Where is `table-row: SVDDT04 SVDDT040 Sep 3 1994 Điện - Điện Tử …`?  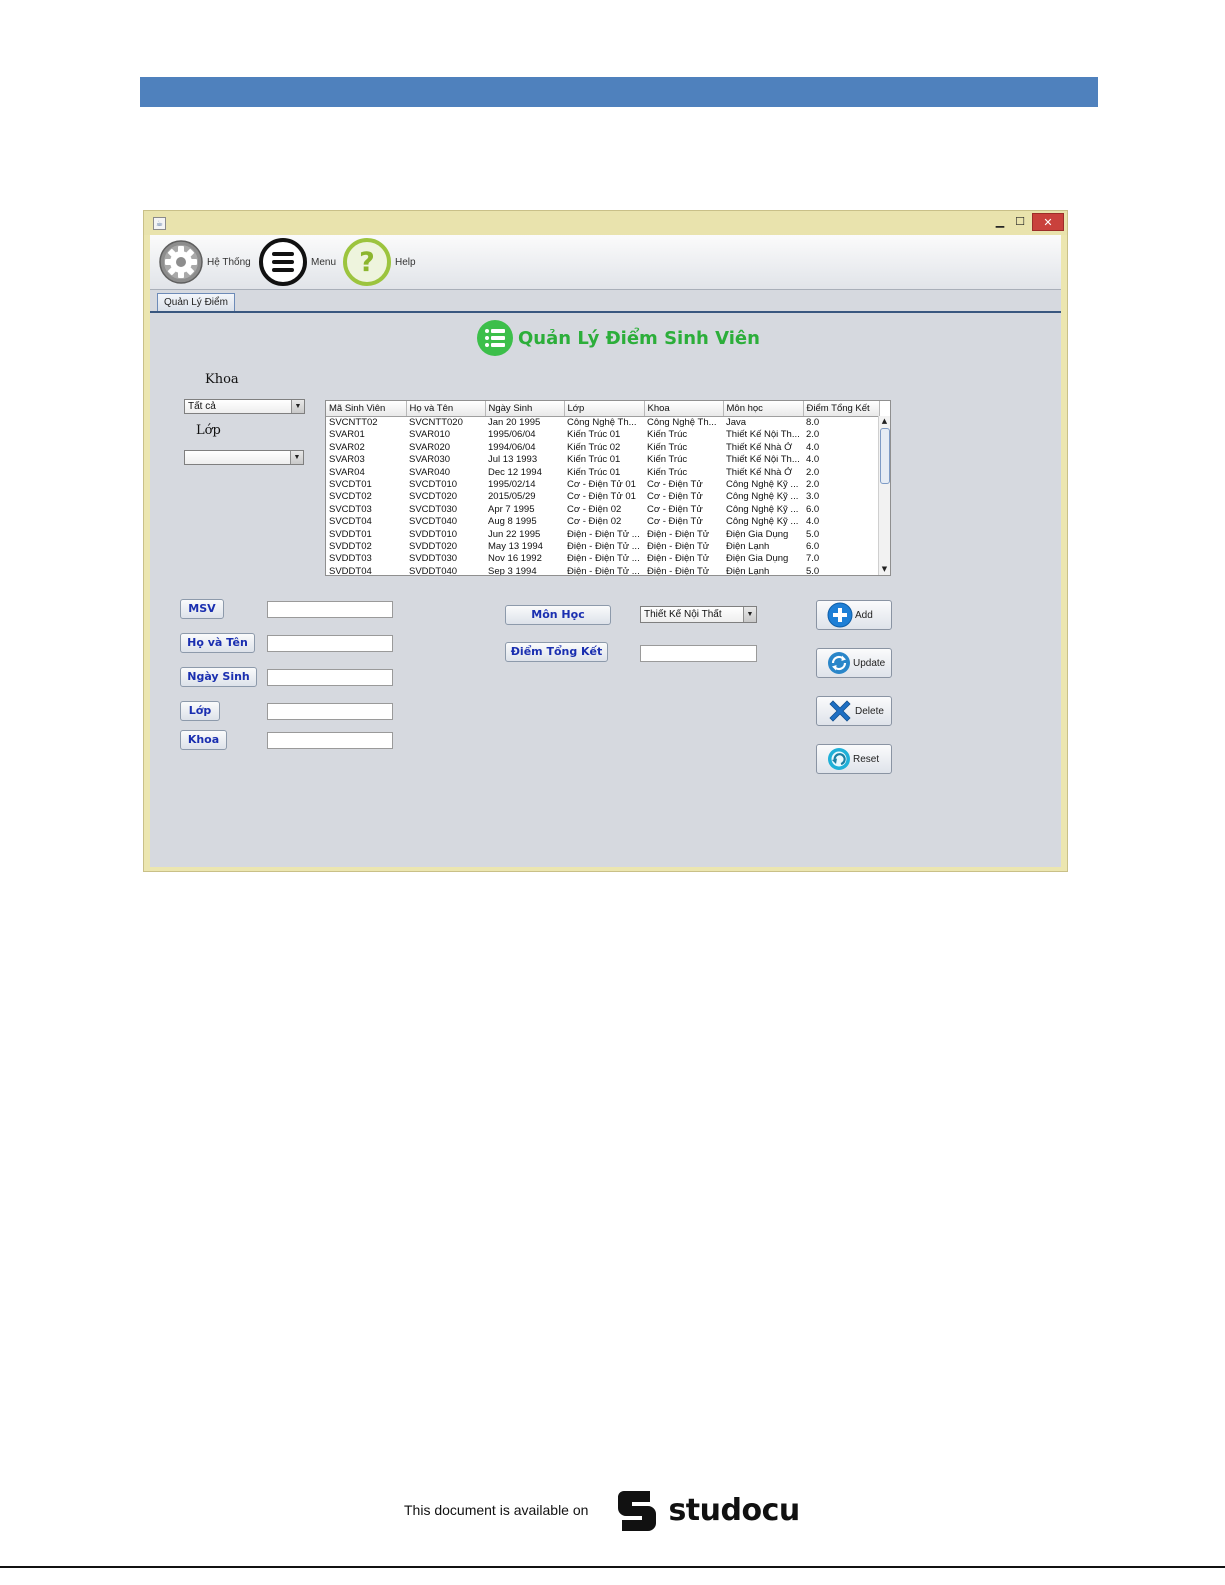
table-row: SVDDT04 SVDDT040 Sep 3 1994 Điện - Điện Tử … is located at coordinates (602, 570).